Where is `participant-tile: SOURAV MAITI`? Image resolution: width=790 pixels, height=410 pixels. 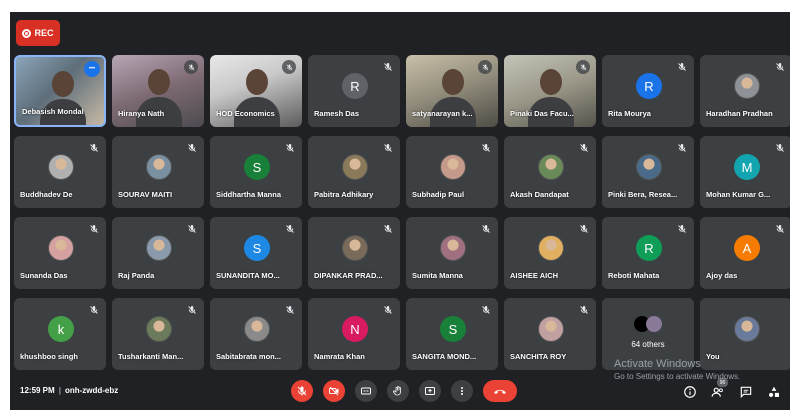
participant-tile: SOURAV MAITI is located at coordinates (158, 172).